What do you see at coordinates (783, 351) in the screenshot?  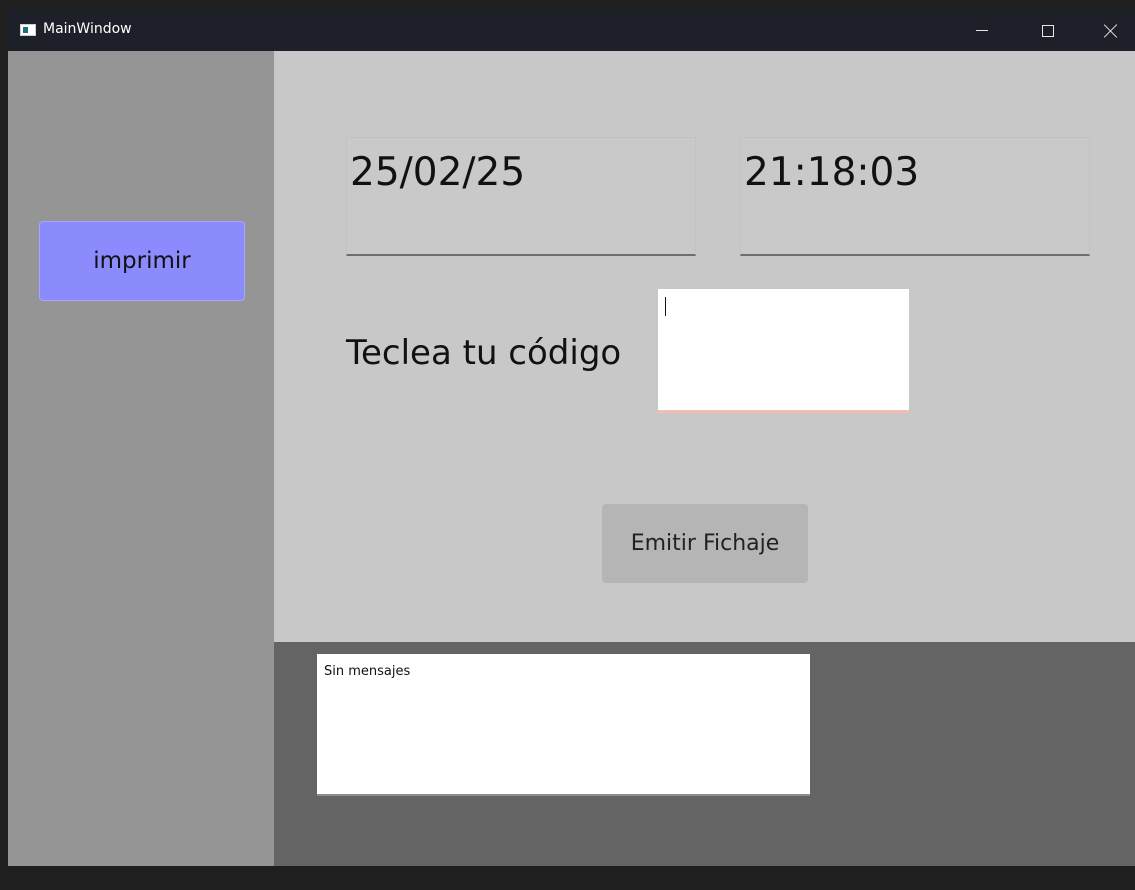 I see `code-input` at bounding box center [783, 351].